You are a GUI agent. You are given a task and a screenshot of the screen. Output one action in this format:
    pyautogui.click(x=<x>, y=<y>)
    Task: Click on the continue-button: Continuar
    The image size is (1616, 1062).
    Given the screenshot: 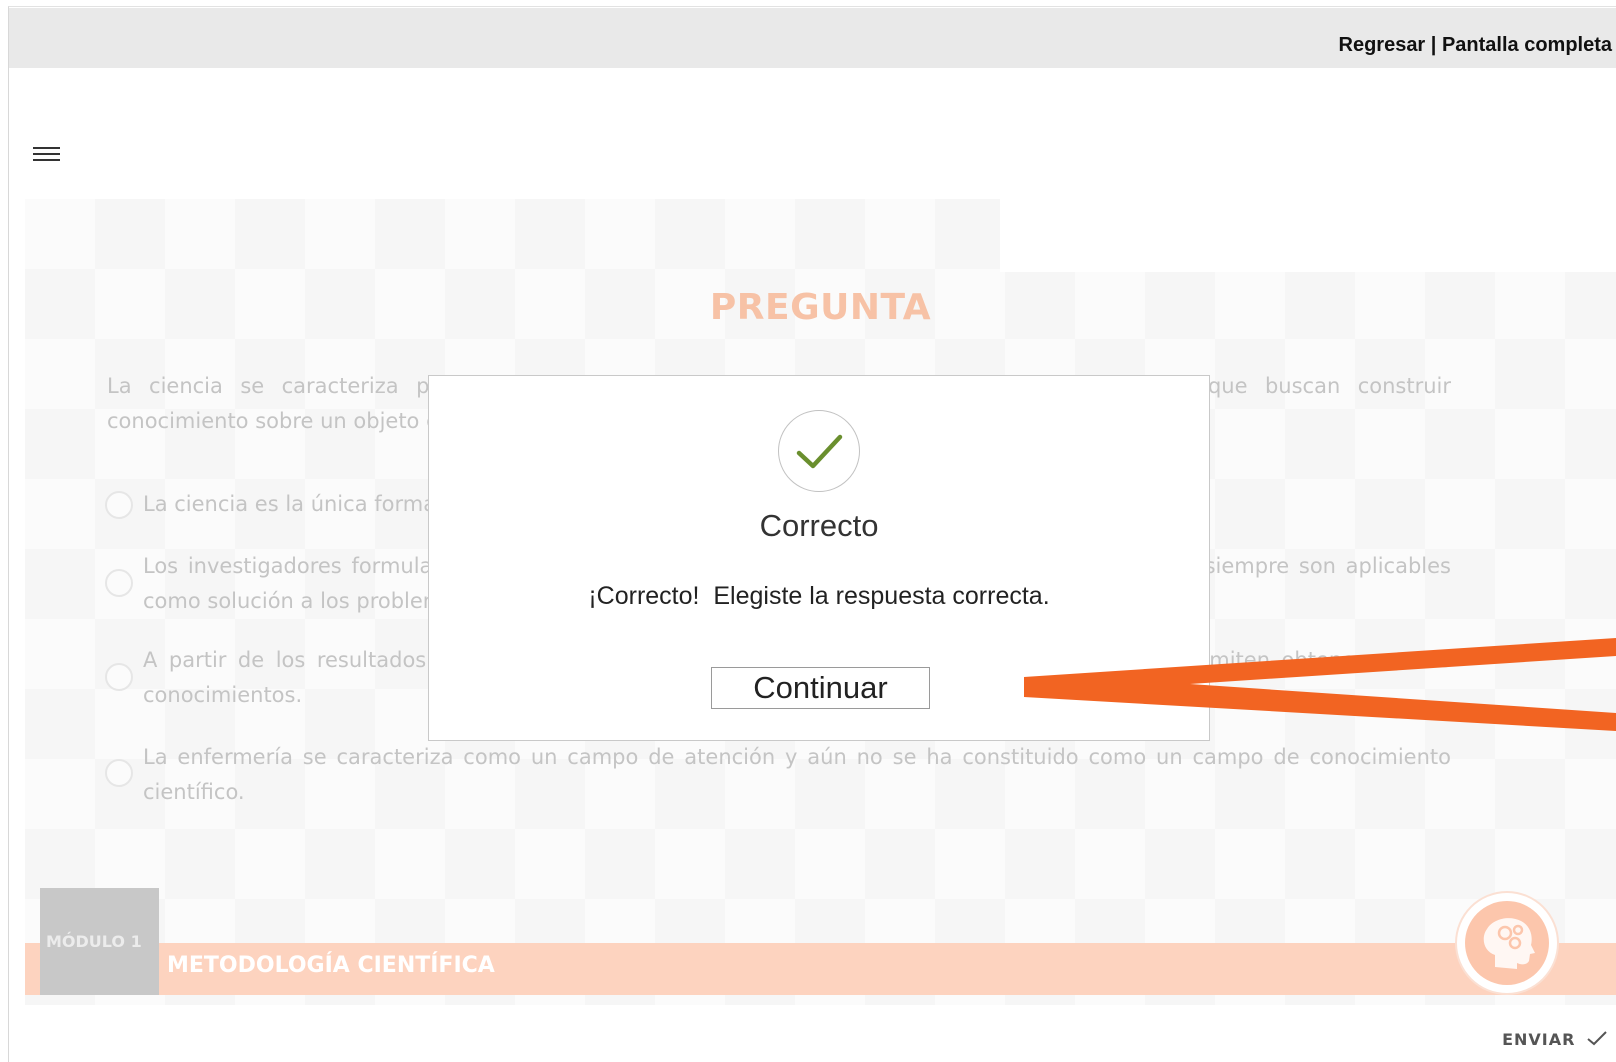 What is the action you would take?
    pyautogui.click(x=820, y=688)
    